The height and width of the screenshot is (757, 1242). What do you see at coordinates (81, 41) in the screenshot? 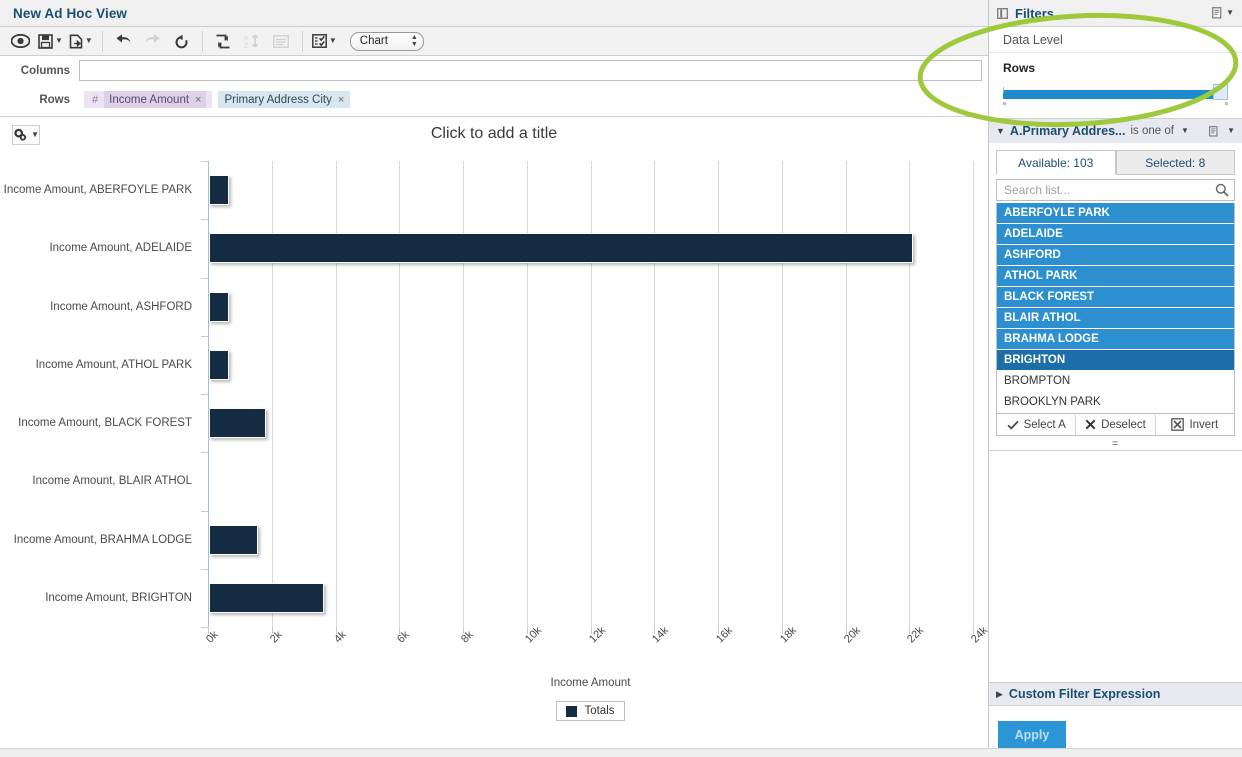
I see `export-button: ▼` at bounding box center [81, 41].